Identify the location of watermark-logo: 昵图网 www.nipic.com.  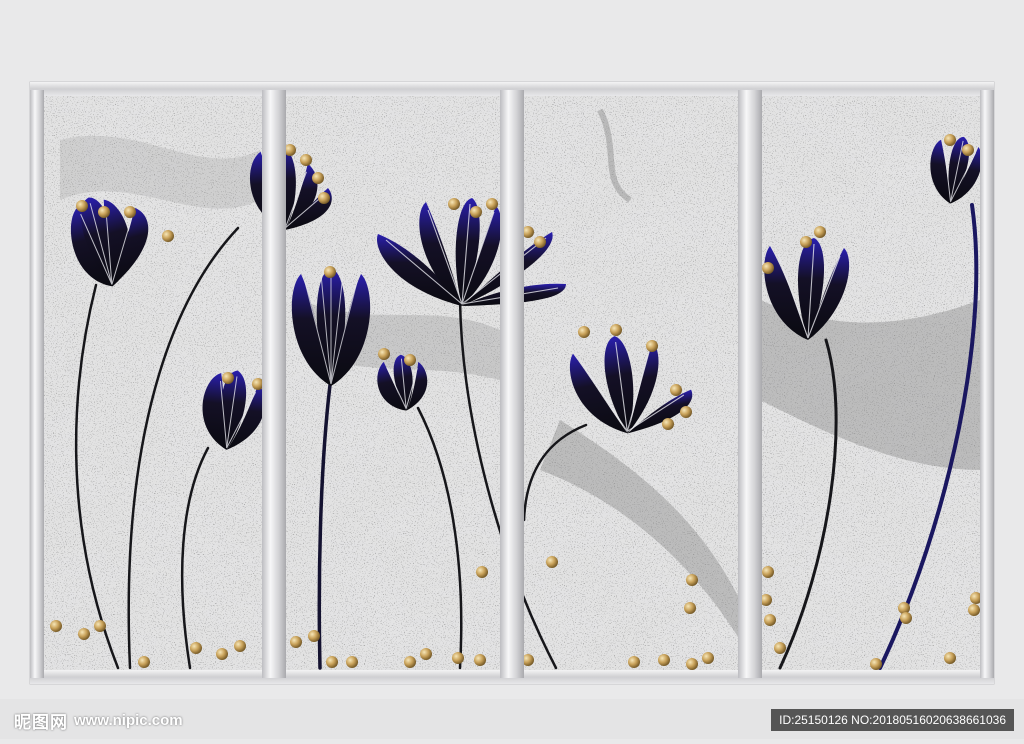
(98, 720).